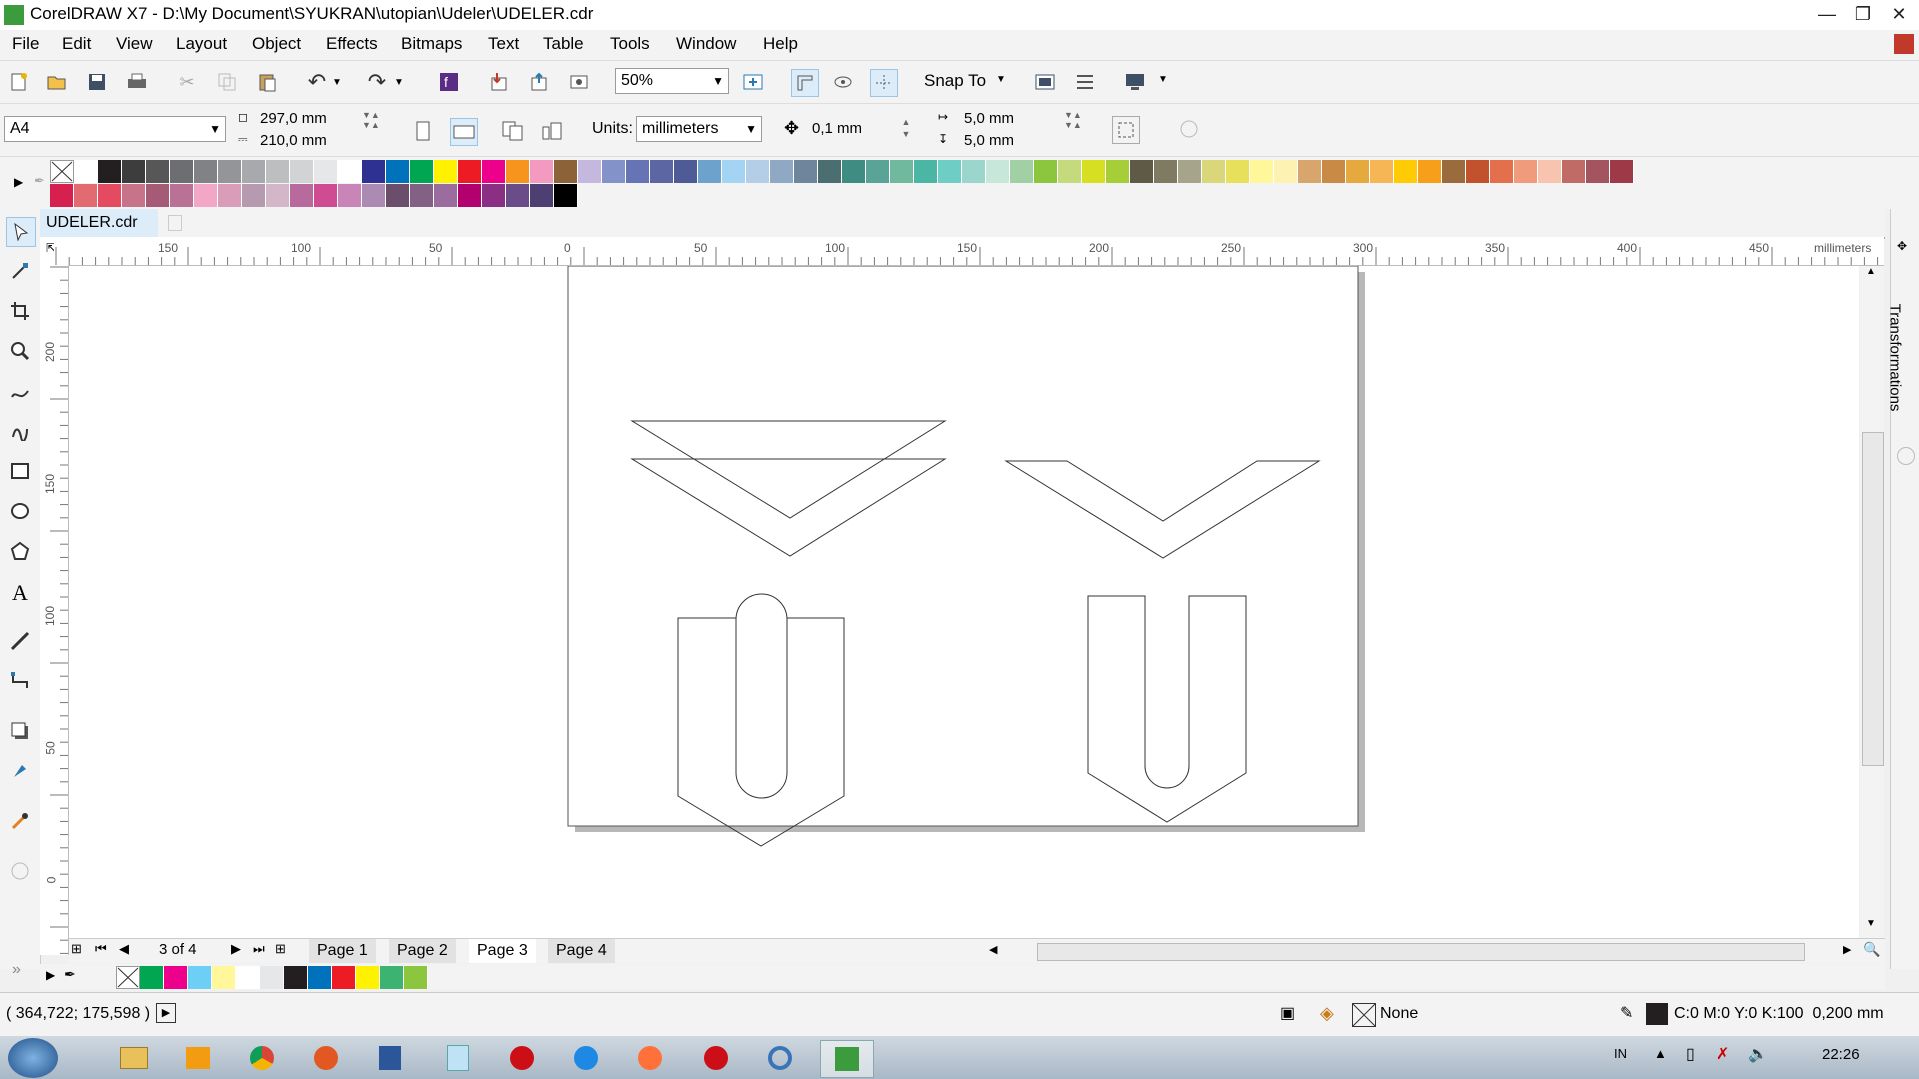  Describe the element at coordinates (293, 118) in the screenshot. I see `page-width-field: 297,0 mm` at that location.